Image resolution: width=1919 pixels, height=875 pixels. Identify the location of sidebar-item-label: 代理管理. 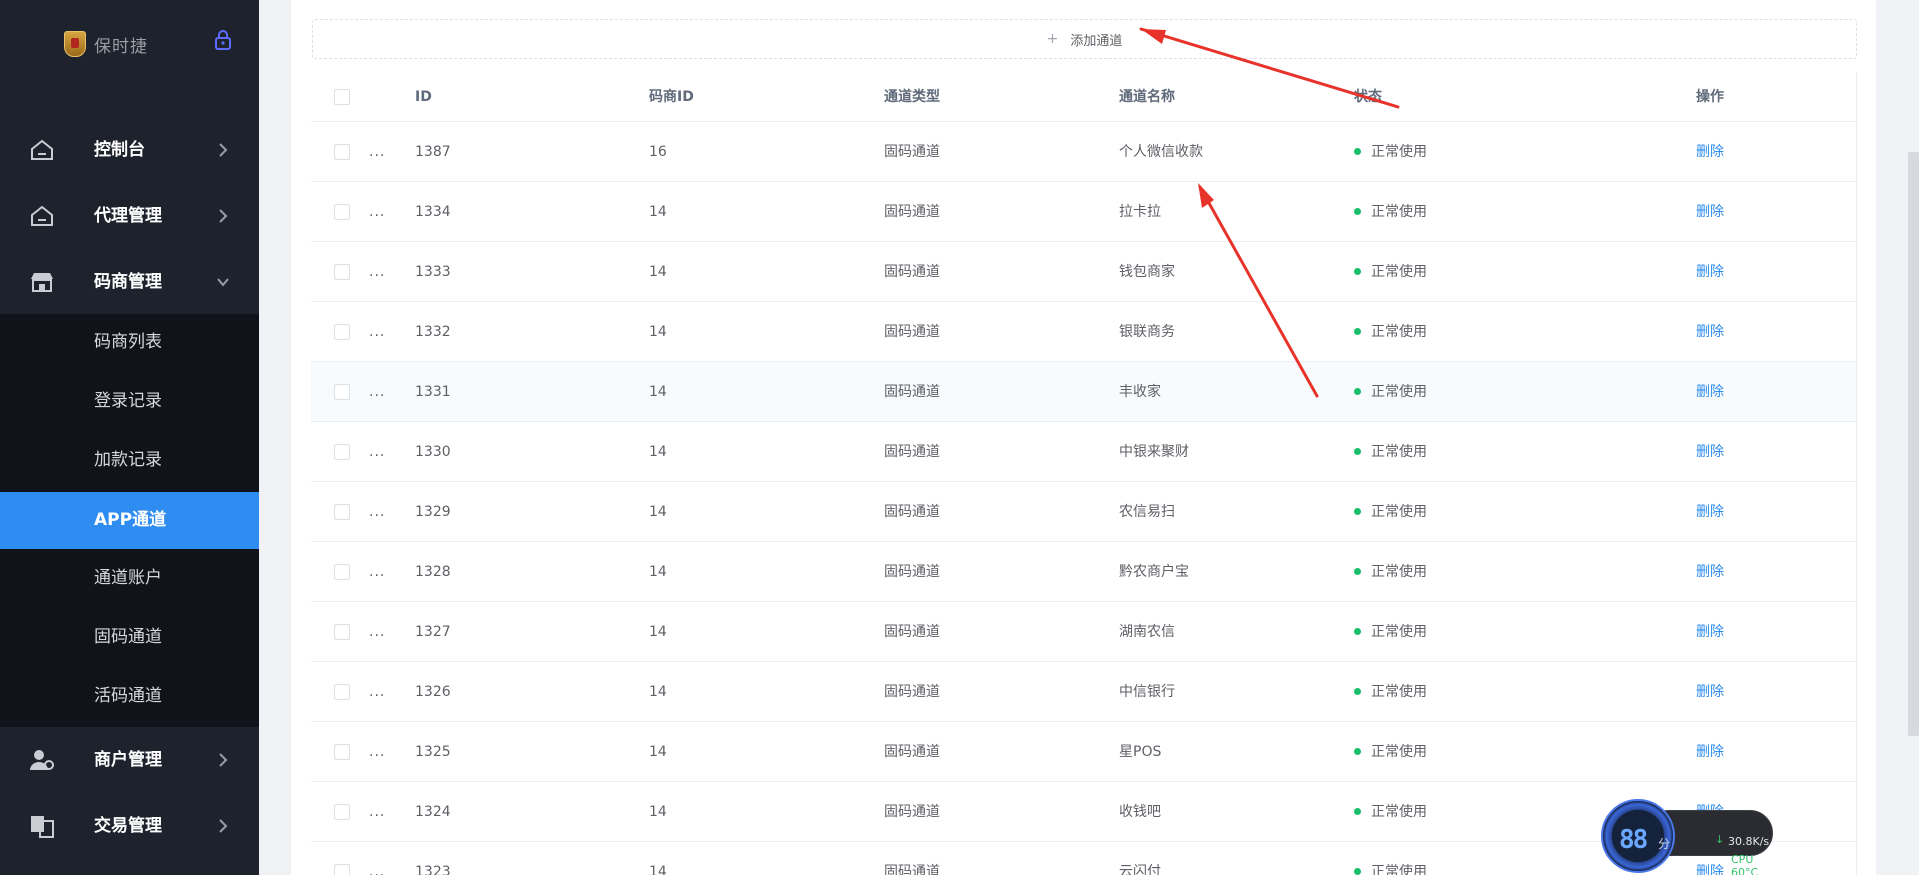
(128, 216).